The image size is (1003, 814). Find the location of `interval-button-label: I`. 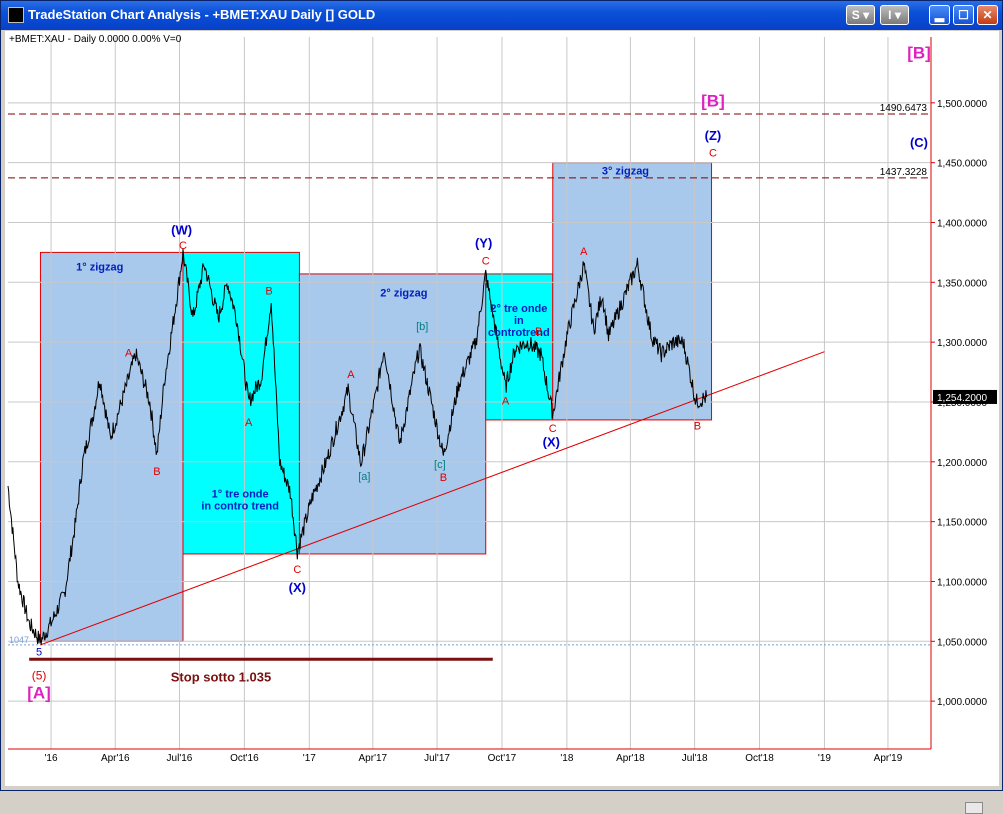

interval-button-label: I is located at coordinates (890, 15).